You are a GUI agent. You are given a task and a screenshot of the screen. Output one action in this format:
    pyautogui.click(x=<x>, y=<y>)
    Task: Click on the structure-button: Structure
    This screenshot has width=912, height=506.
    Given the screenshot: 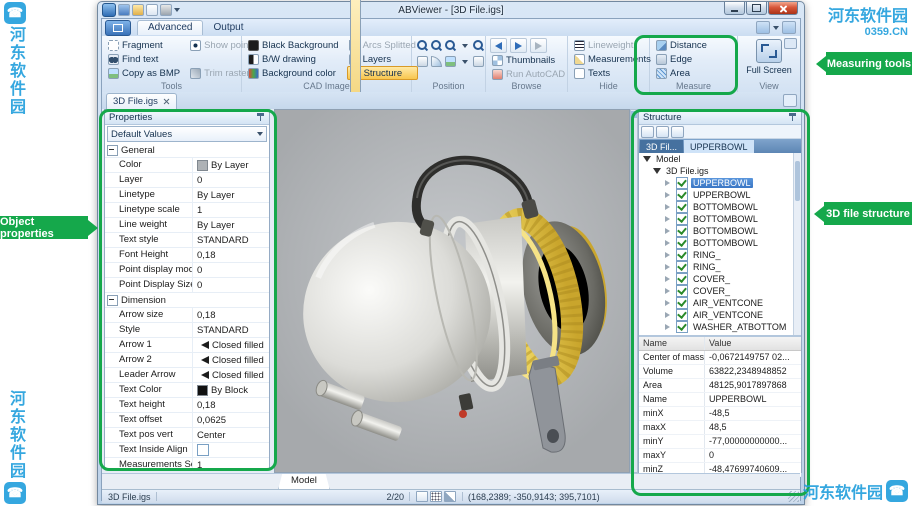 What is the action you would take?
    pyautogui.click(x=382, y=82)
    